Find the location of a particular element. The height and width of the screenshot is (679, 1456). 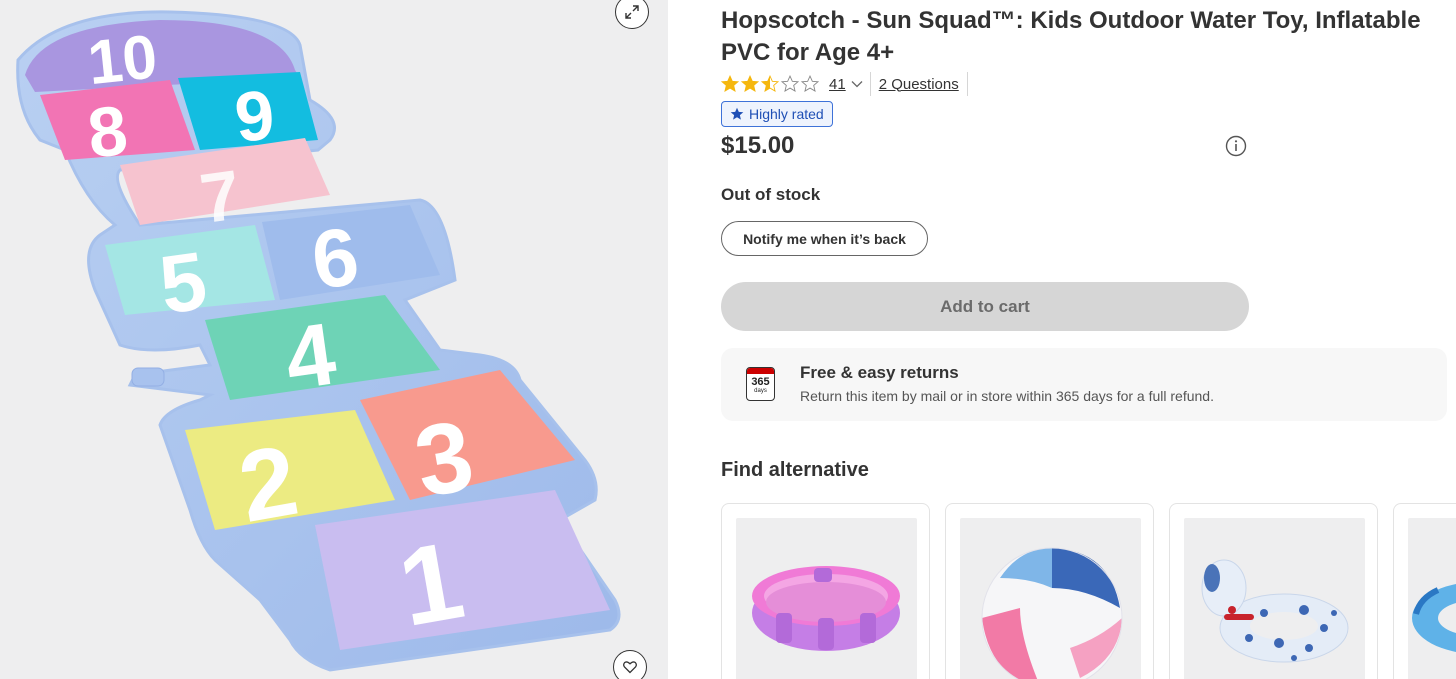

calendar-icon: 365 days is located at coordinates (760, 384).